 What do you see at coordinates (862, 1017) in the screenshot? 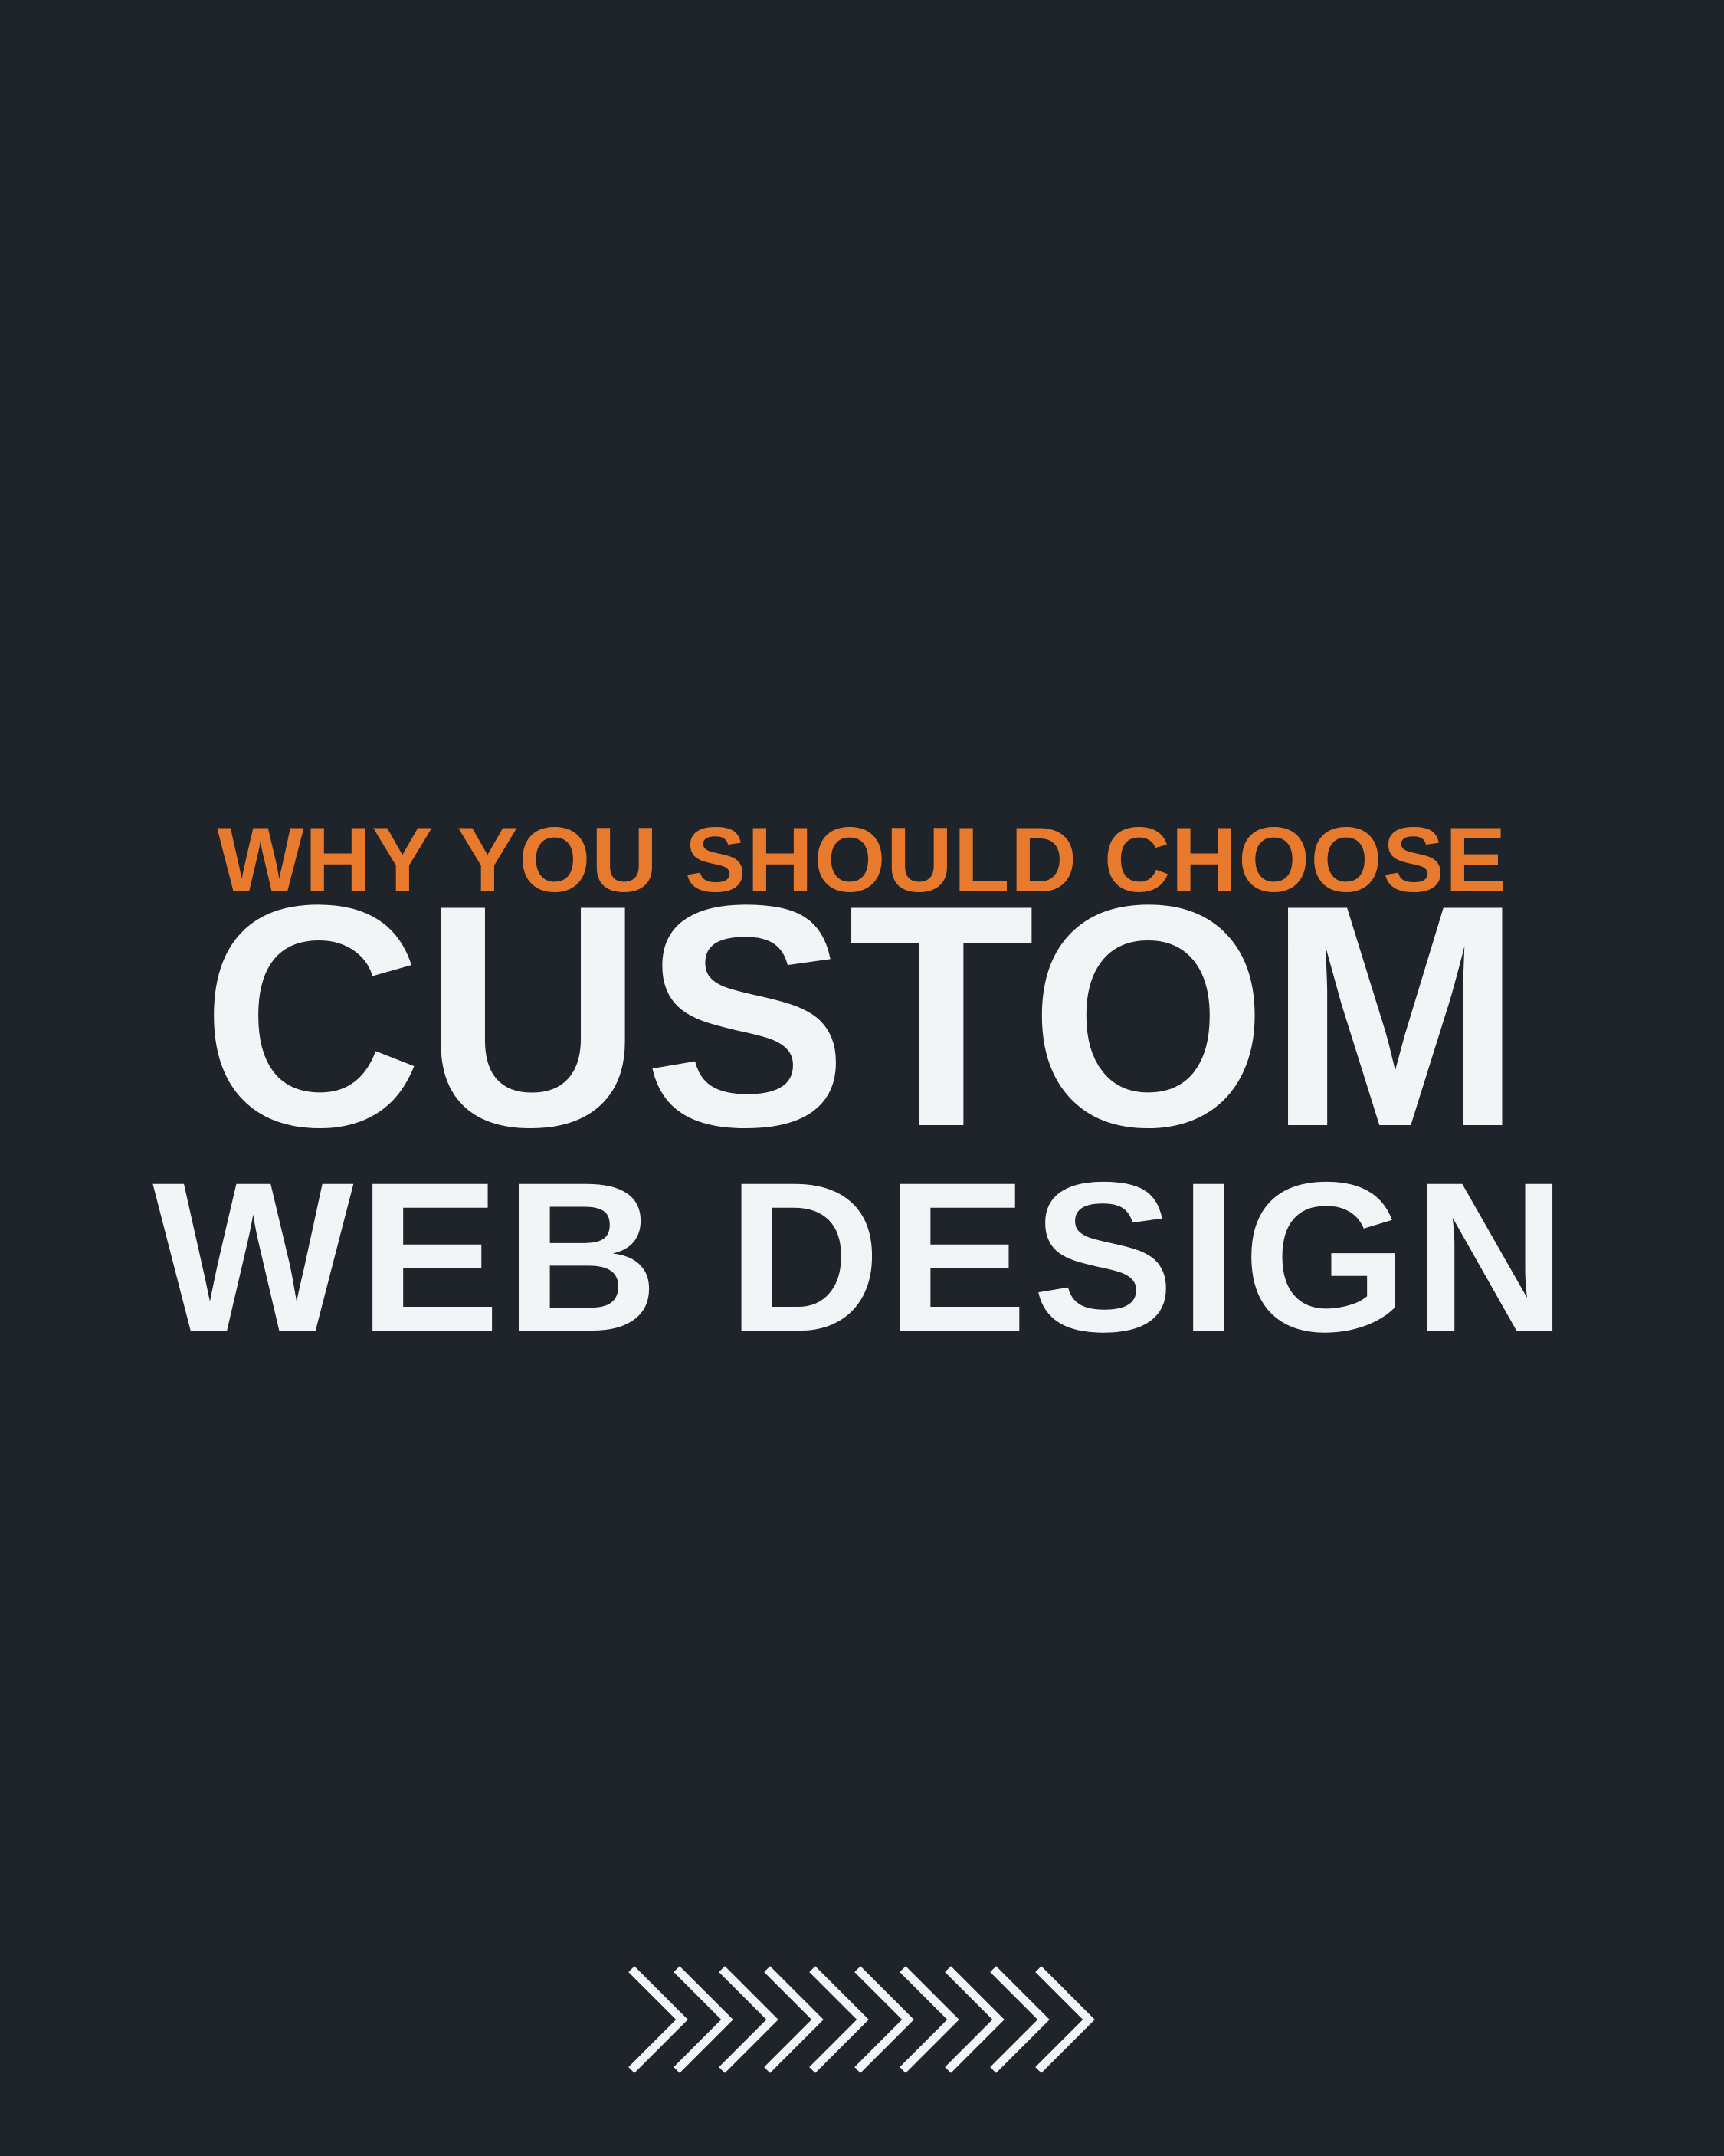
I see `headline-main: CUSTOM` at bounding box center [862, 1017].